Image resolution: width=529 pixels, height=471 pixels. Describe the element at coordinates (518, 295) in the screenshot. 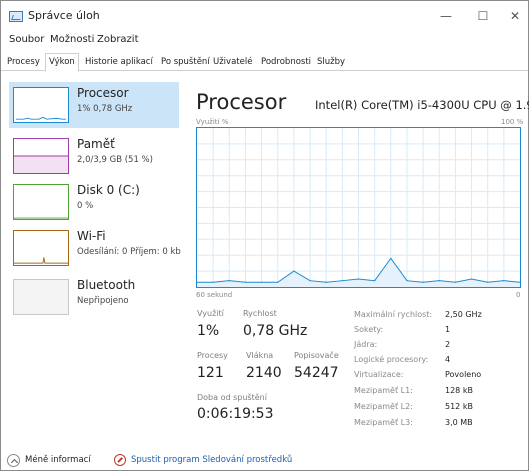

I see `graph-label-zero: 0` at that location.